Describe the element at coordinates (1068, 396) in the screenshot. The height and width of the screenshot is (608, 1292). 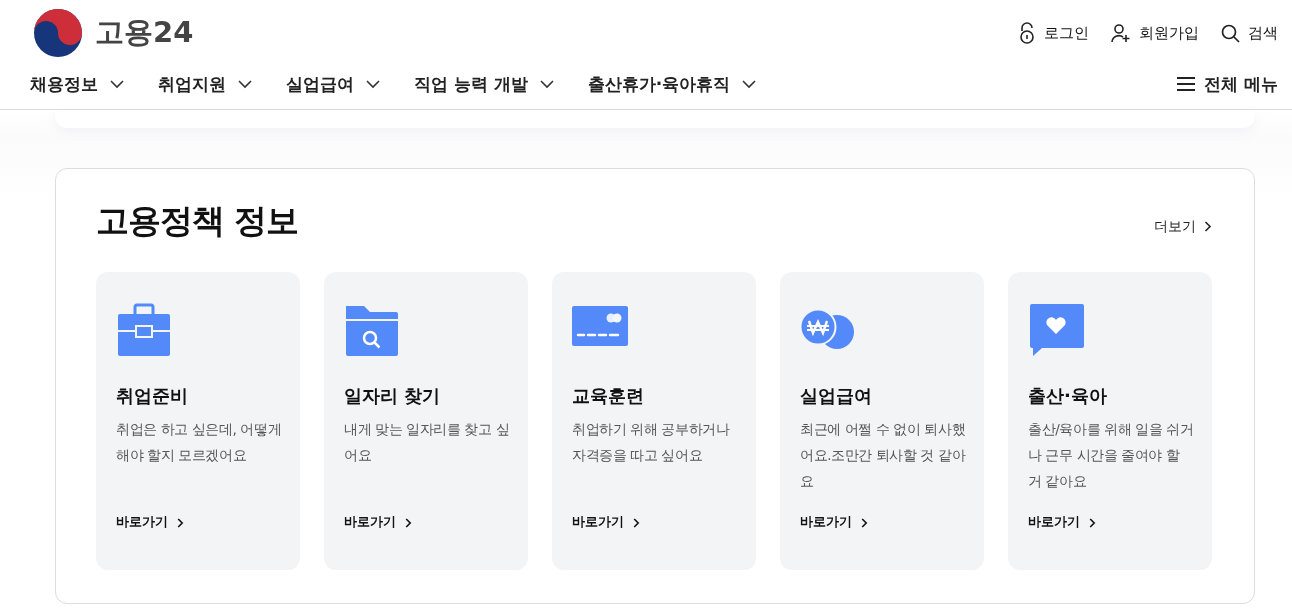
I see `card-title: 출산·육아` at that location.